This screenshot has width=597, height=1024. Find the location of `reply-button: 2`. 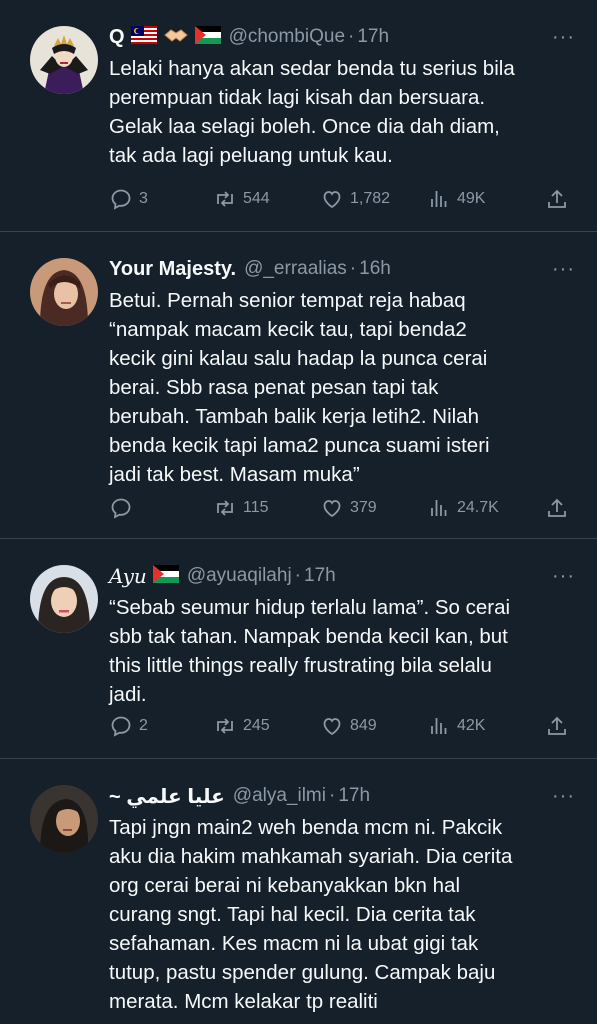

reply-button: 2 is located at coordinates (128, 726).